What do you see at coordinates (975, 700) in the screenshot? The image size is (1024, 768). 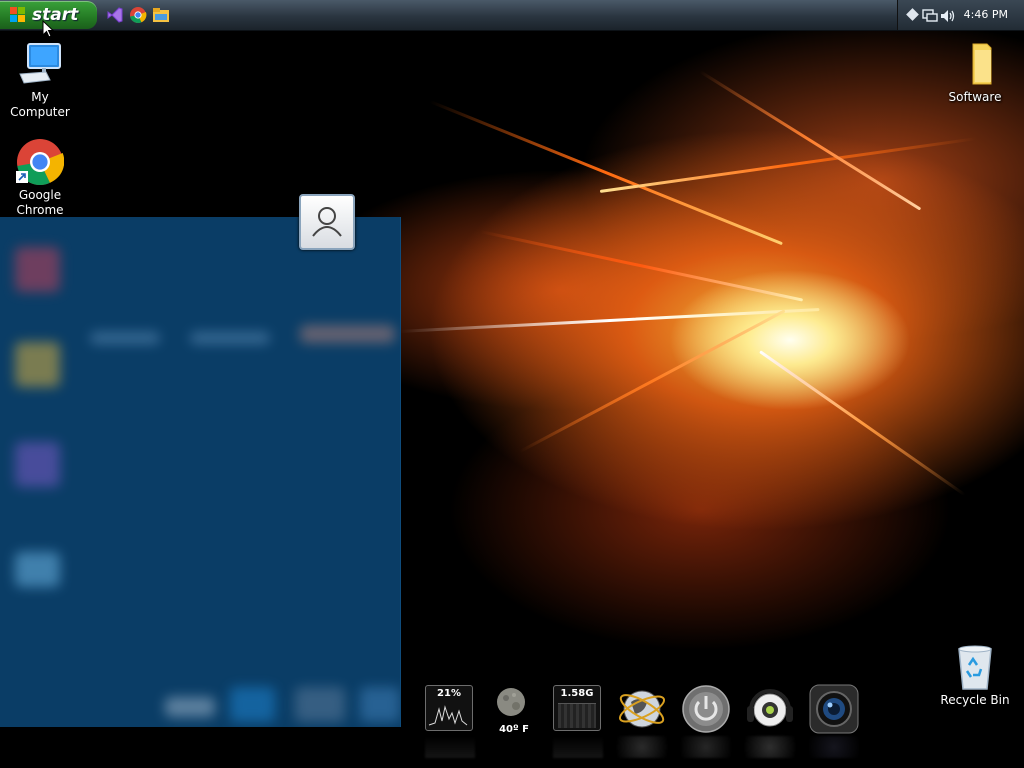 I see `desktop-icon-label: Recycle Bin` at bounding box center [975, 700].